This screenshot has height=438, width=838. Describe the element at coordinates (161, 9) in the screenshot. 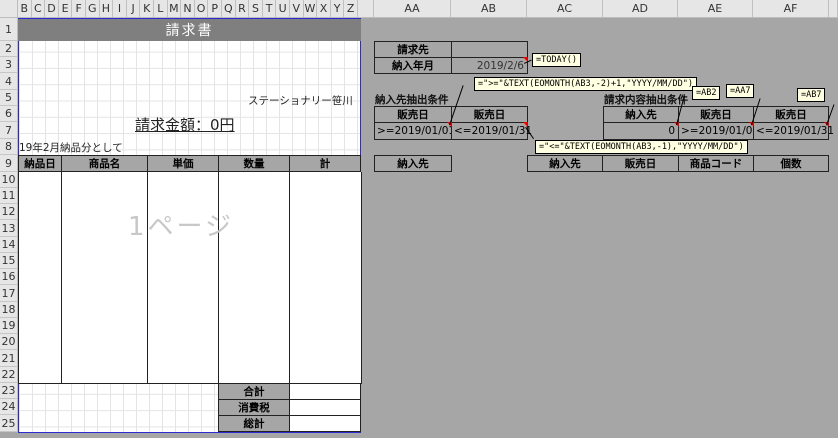

I see `column-header-l: L` at that location.